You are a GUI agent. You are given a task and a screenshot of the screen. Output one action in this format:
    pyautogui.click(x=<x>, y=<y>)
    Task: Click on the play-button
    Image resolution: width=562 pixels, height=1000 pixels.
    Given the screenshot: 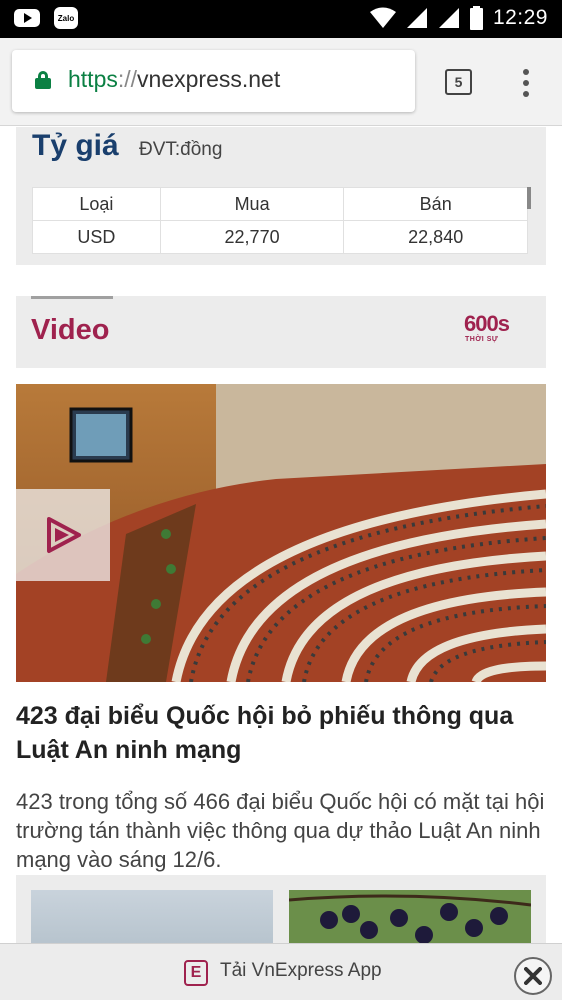 What is the action you would take?
    pyautogui.click(x=63, y=535)
    